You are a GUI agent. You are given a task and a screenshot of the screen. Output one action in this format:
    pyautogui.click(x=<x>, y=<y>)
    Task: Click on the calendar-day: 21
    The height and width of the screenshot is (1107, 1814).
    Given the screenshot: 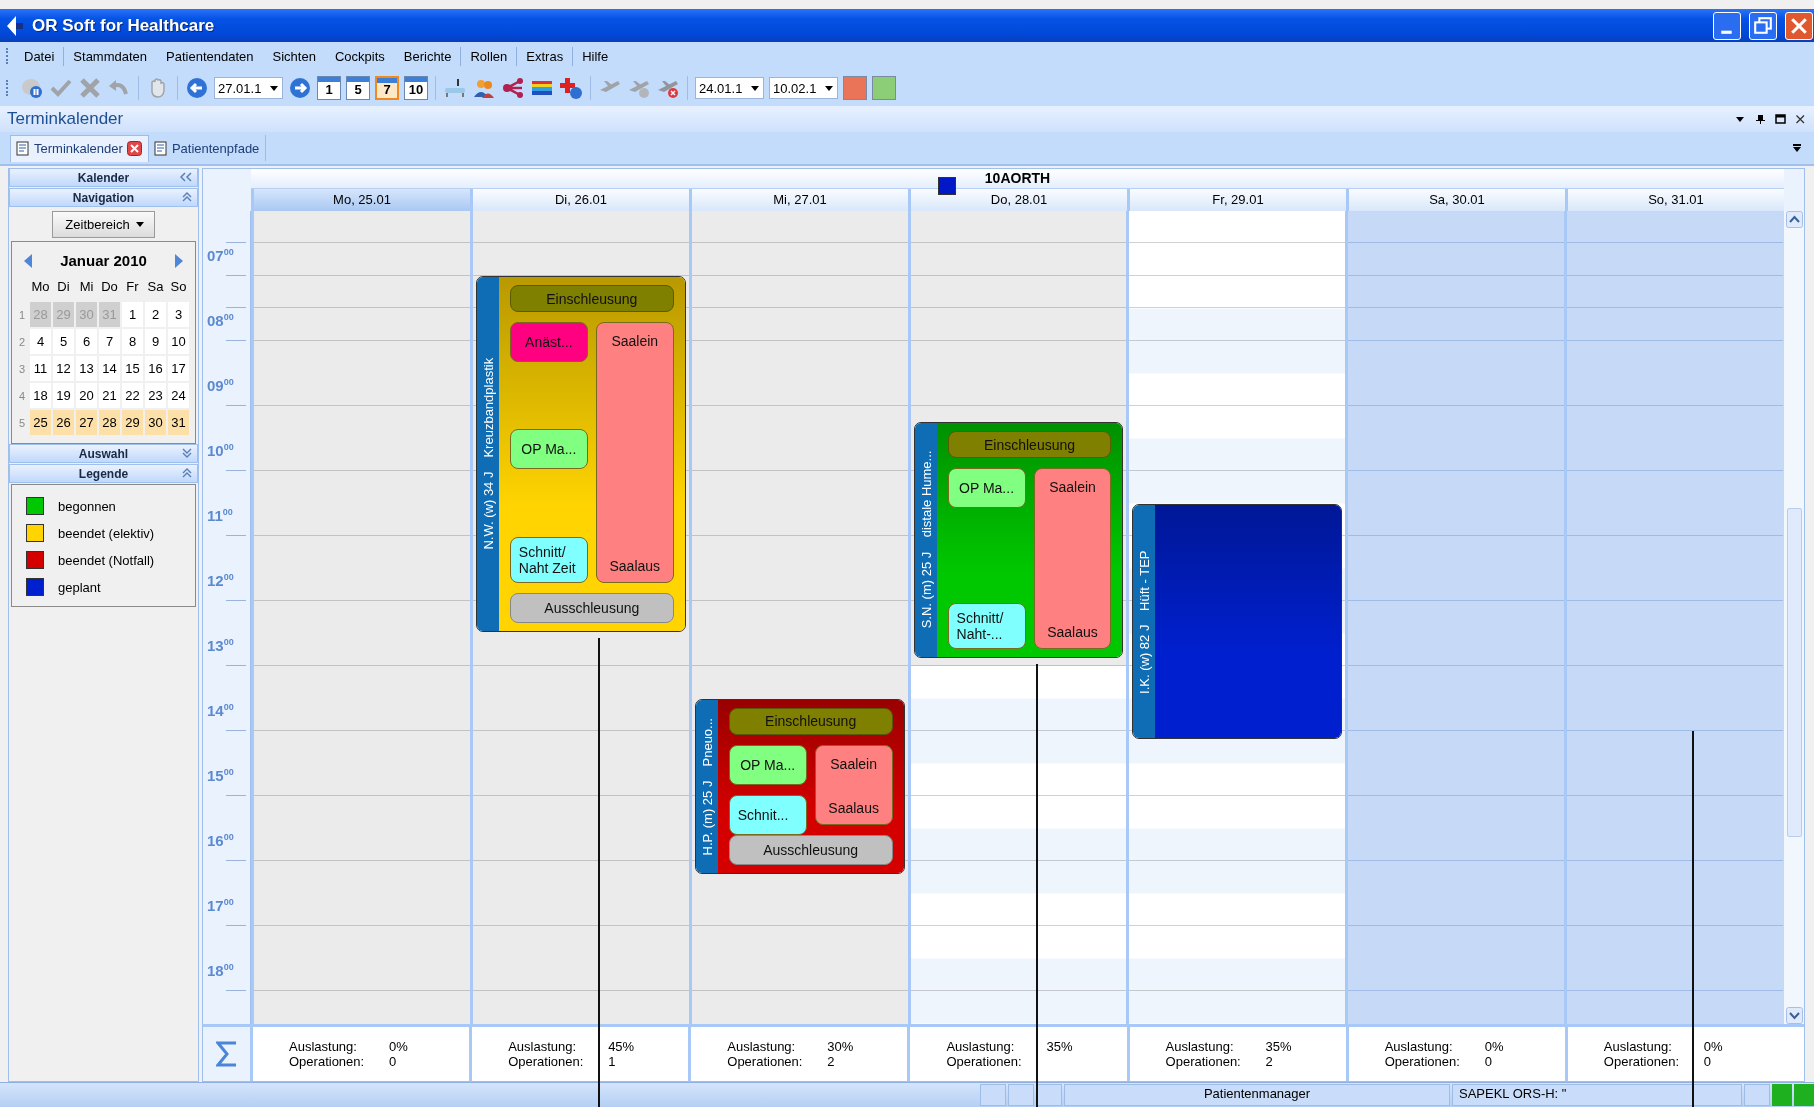 What is the action you would take?
    pyautogui.click(x=109, y=395)
    